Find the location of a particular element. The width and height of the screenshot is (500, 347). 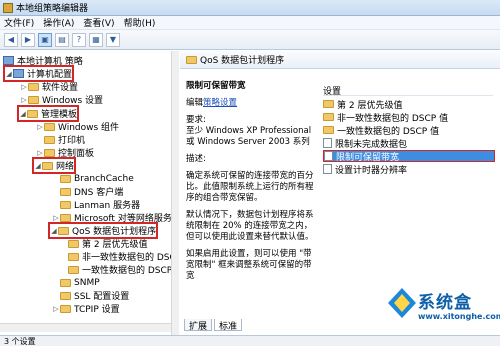

view-icon: ▦ is located at coordinates (96, 39).